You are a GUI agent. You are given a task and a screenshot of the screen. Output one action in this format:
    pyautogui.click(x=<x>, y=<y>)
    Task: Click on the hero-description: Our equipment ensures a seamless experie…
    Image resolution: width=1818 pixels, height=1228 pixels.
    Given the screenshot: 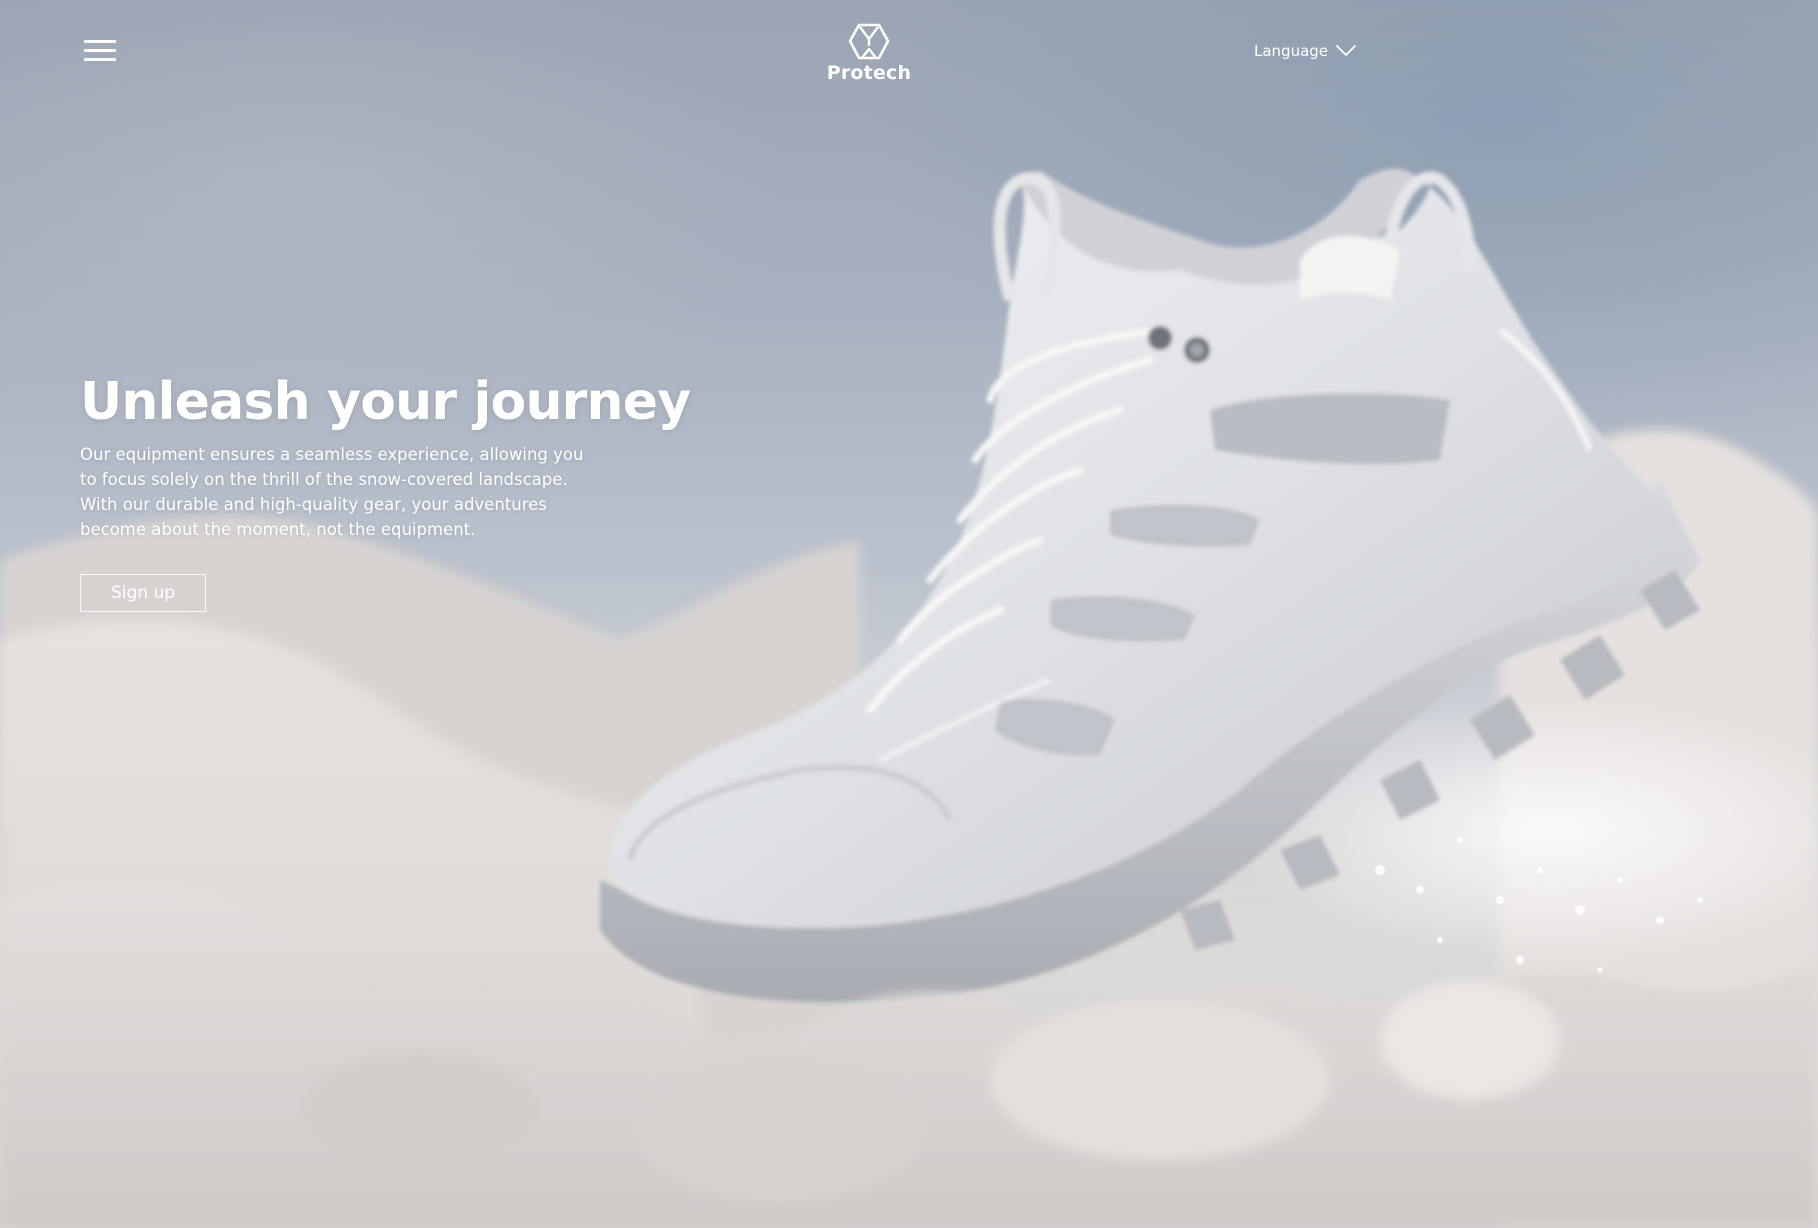 What is the action you would take?
    pyautogui.click(x=332, y=492)
    